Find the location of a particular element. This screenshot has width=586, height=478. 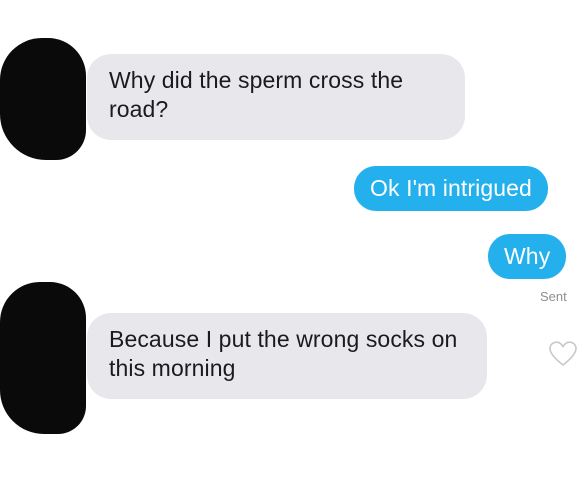

message-incoming: Why did the sperm cross the road? is located at coordinates (276, 97).